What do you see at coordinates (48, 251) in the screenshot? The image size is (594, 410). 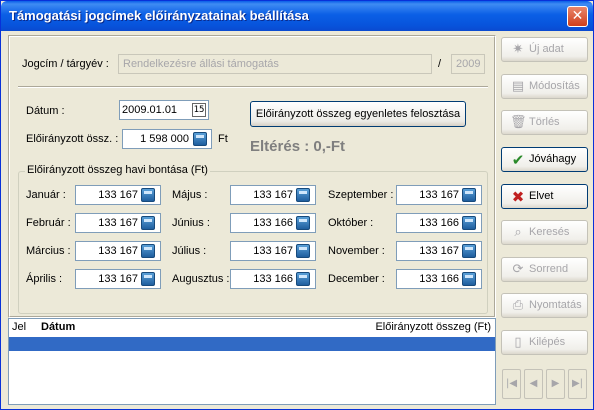 I see `month-label: Március :` at bounding box center [48, 251].